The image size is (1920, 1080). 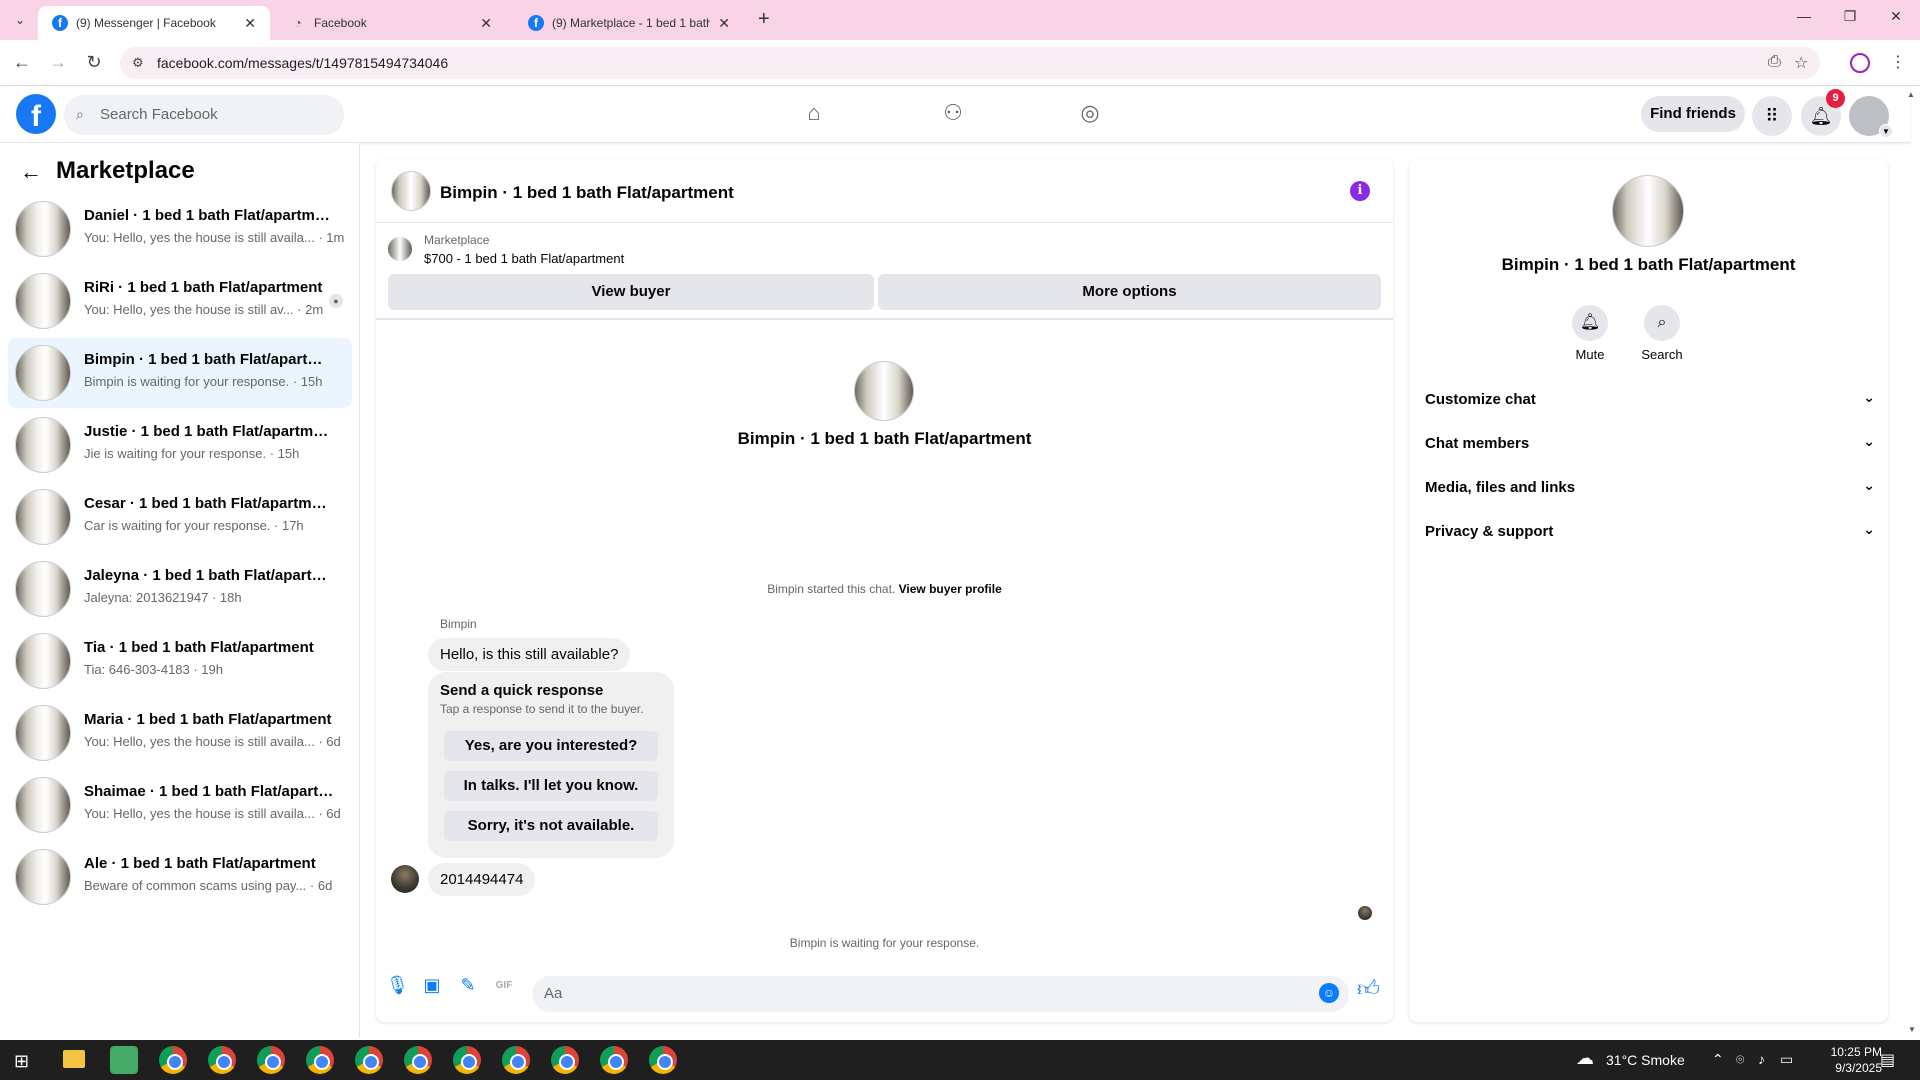 What do you see at coordinates (138, 63) in the screenshot?
I see `site-info-icon: ⚙` at bounding box center [138, 63].